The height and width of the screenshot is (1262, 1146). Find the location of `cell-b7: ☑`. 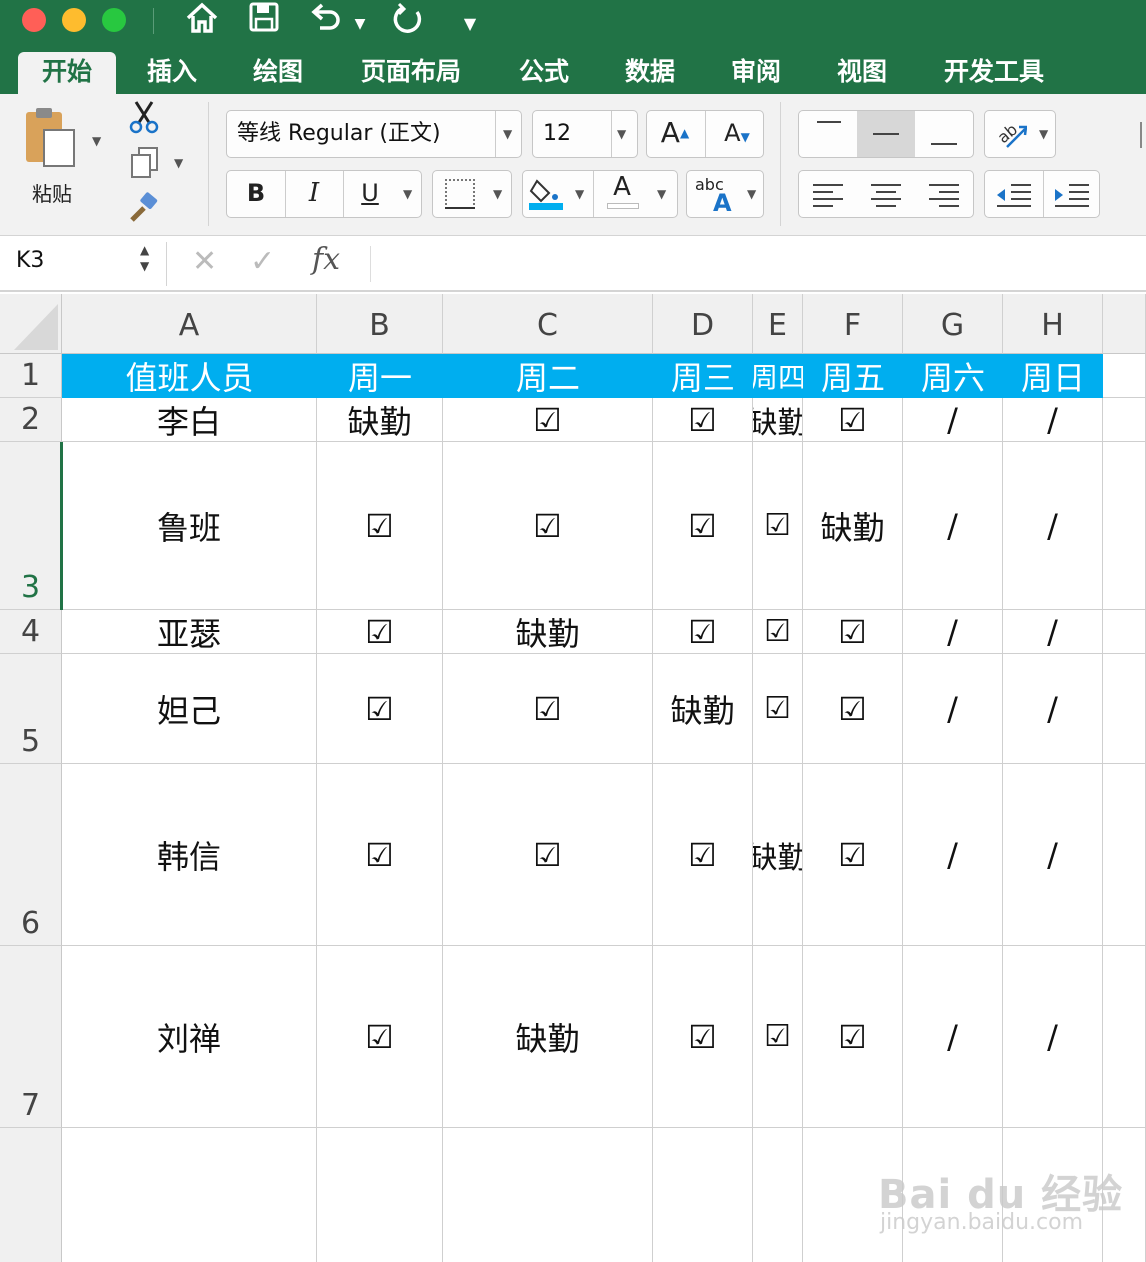

cell-b7: ☑ is located at coordinates (380, 1037).